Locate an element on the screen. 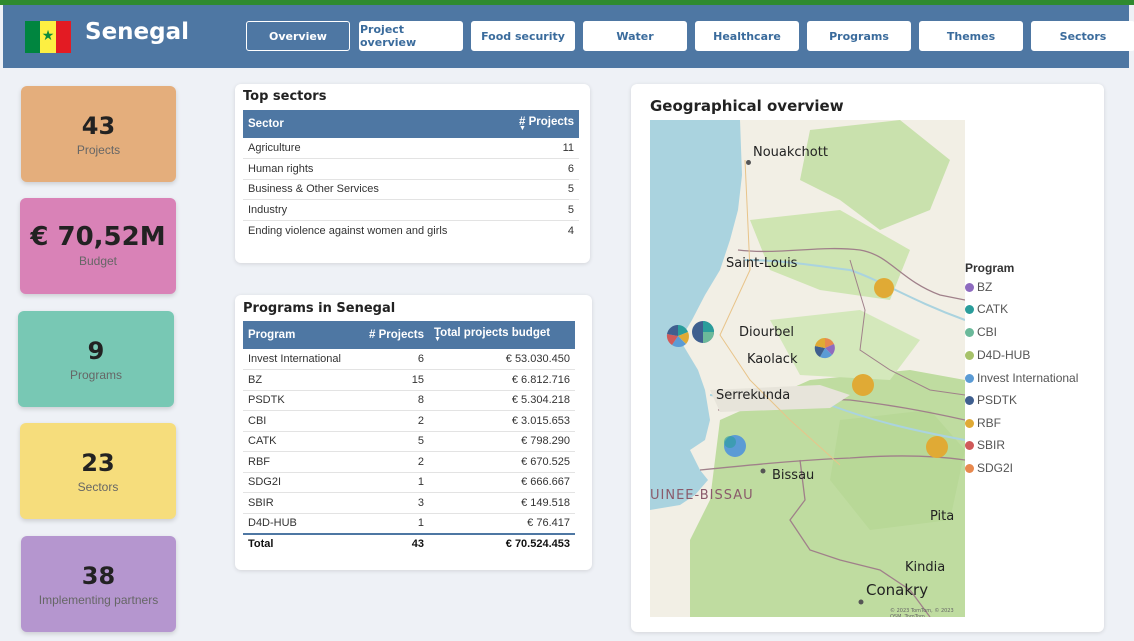  table-row: CATK 5 € 798.290 is located at coordinates (409, 441).